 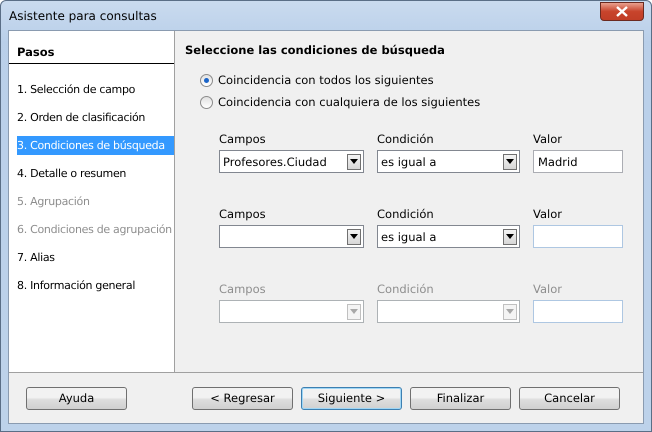 I want to click on step-item: 7. Alias, so click(x=95, y=257).